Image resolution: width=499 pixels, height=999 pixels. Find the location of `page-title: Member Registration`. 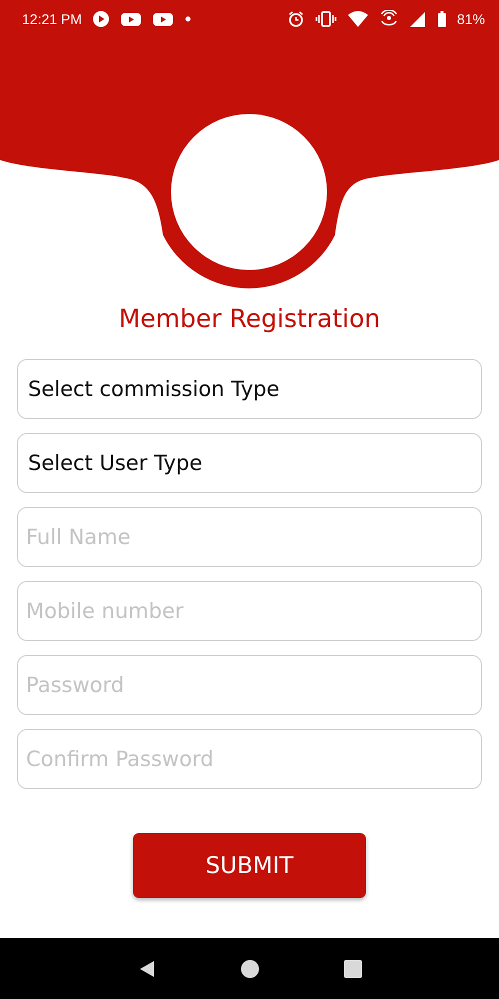

page-title: Member Registration is located at coordinates (250, 318).